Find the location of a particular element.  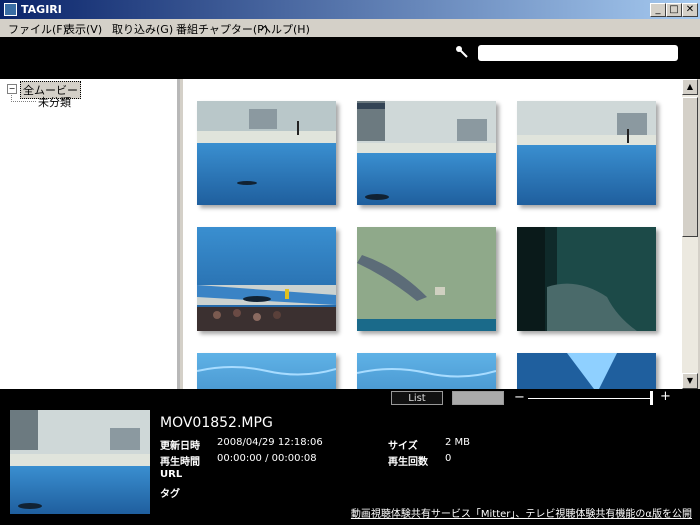

app-icon is located at coordinates (10, 9).